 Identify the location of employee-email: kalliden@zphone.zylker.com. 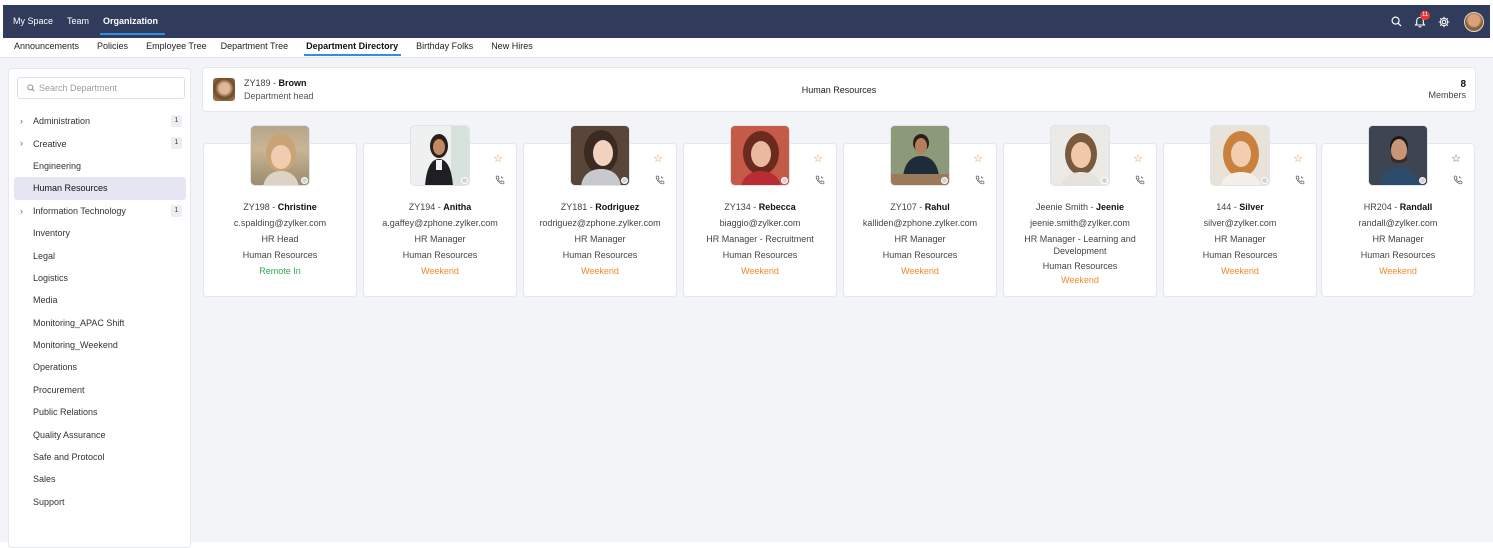
(920, 223).